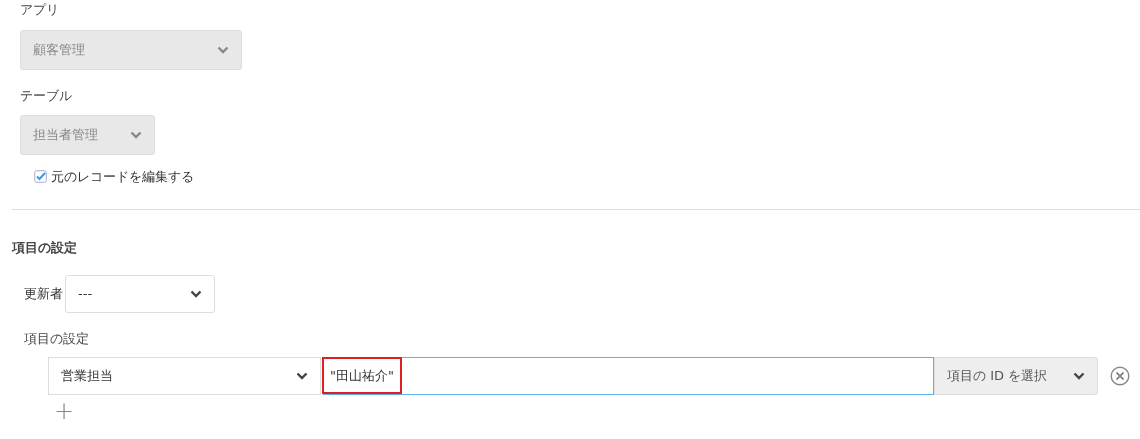 This screenshot has height=439, width=1140. Describe the element at coordinates (56, 339) in the screenshot. I see `field-label: 項目の設定` at that location.